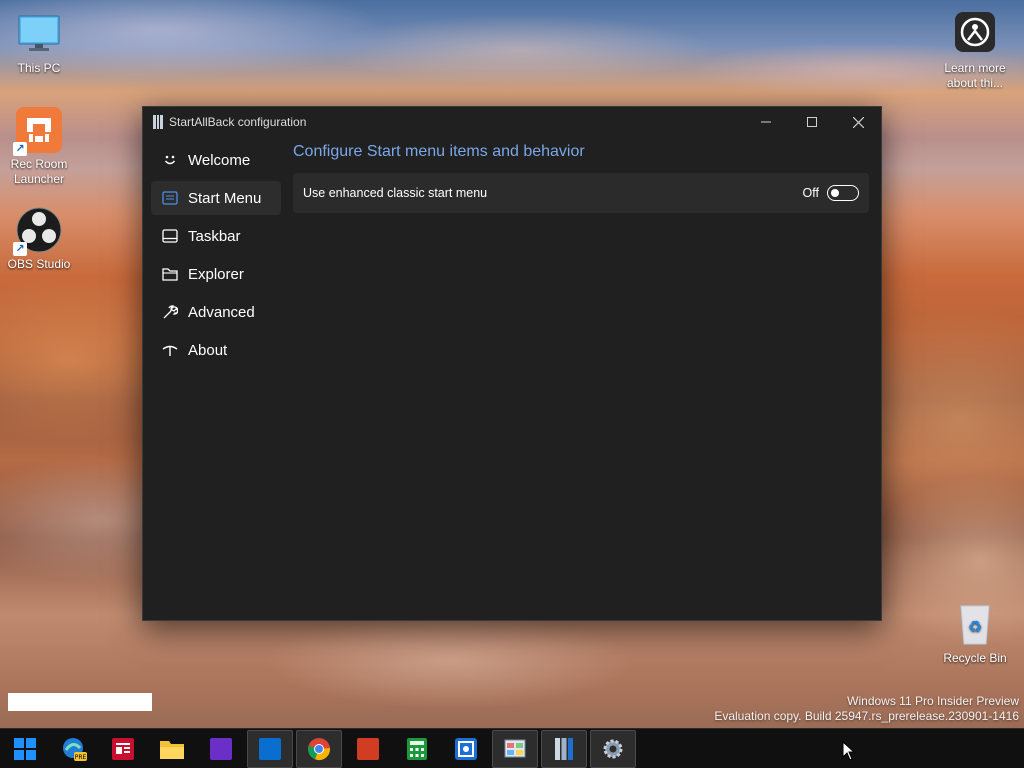  I want to click on taskbar-control-panel, so click(515, 748).